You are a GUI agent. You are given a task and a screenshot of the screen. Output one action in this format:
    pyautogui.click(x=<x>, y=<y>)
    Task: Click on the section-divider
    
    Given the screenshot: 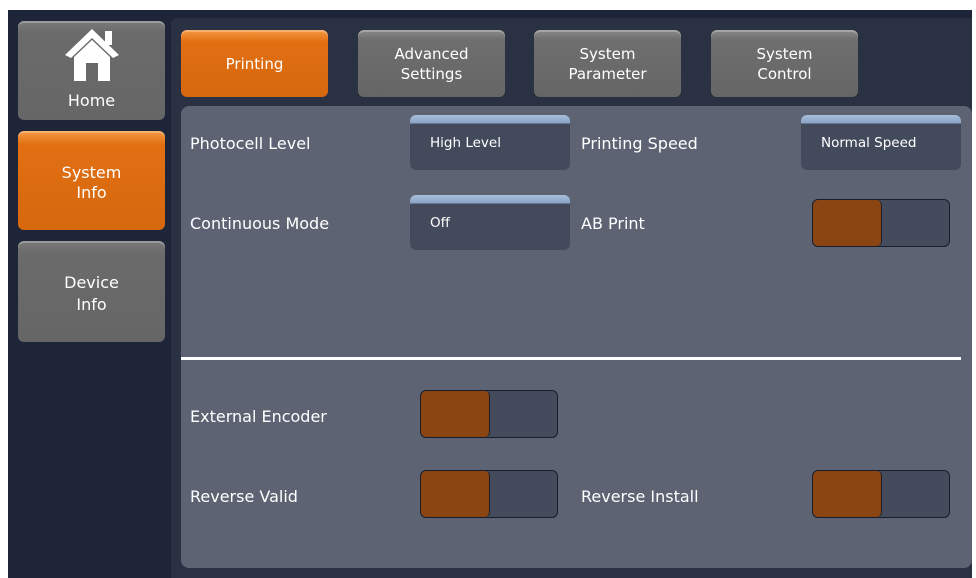 What is the action you would take?
    pyautogui.click(x=571, y=358)
    